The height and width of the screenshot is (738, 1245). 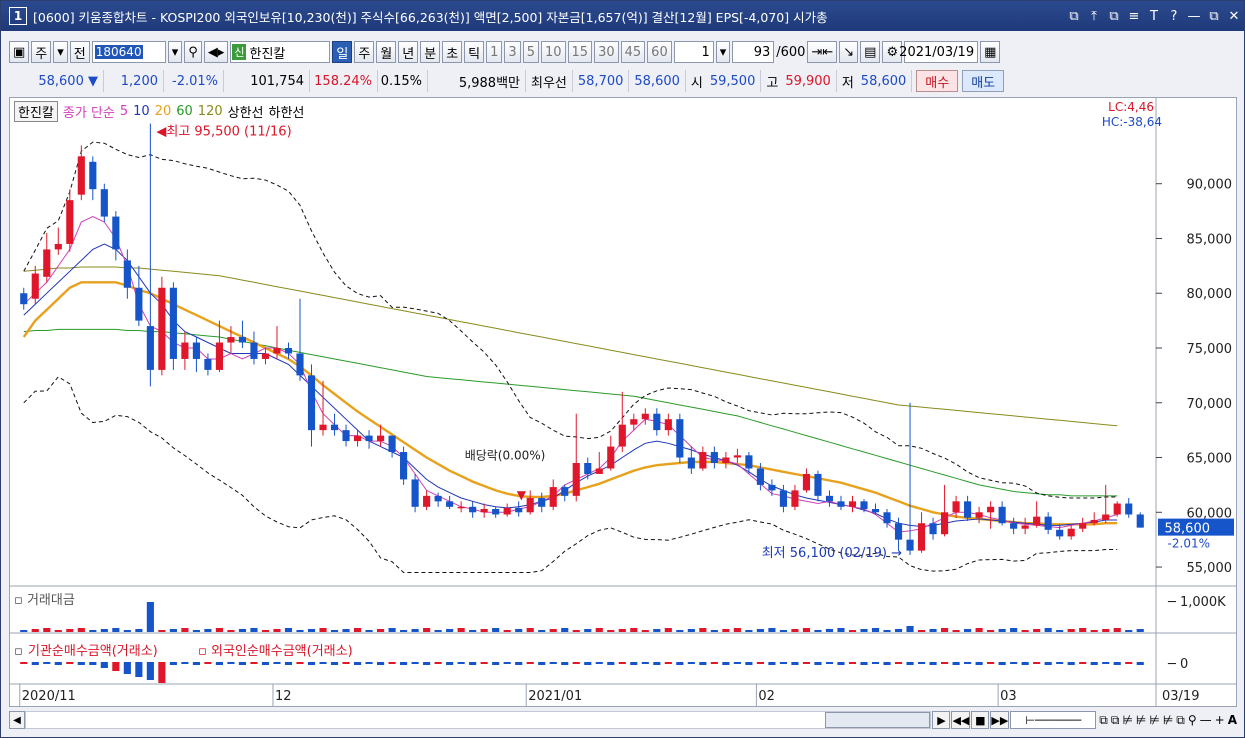 What do you see at coordinates (124, 111) in the screenshot?
I see `legend-ma5: 5` at bounding box center [124, 111].